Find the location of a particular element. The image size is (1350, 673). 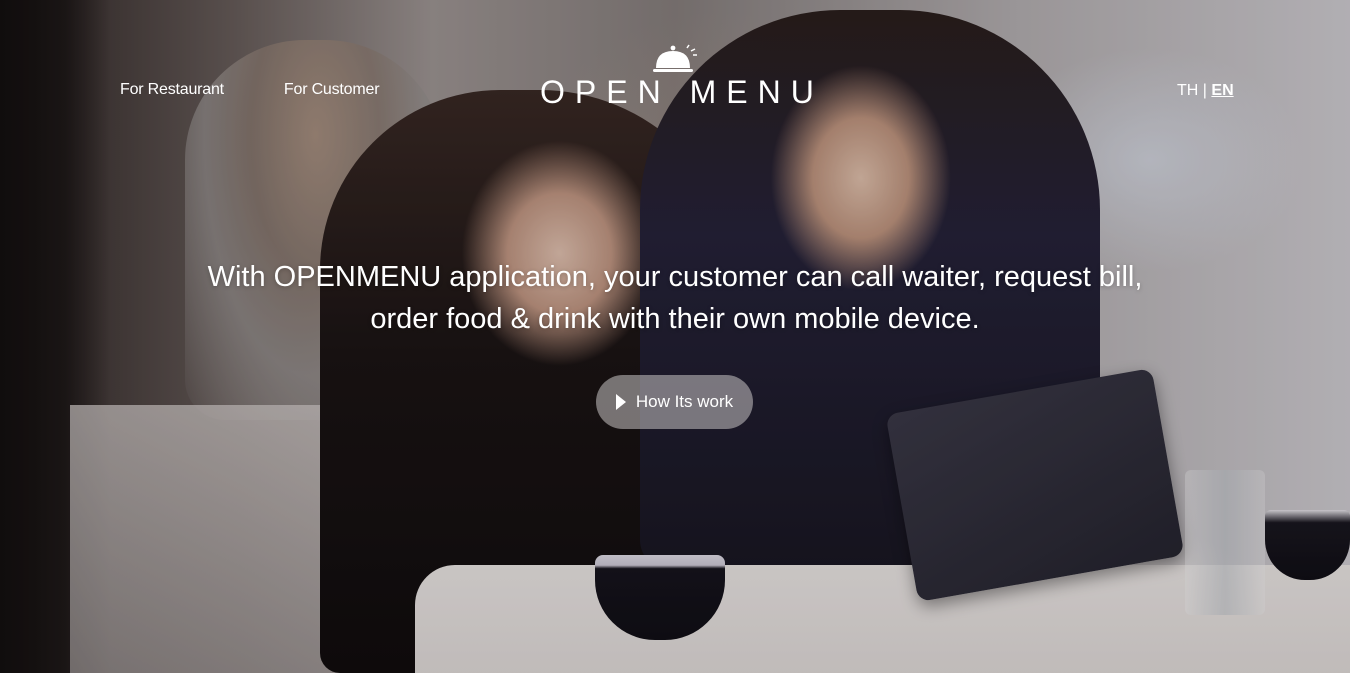

how-its-work-button: How Its work is located at coordinates (674, 402).